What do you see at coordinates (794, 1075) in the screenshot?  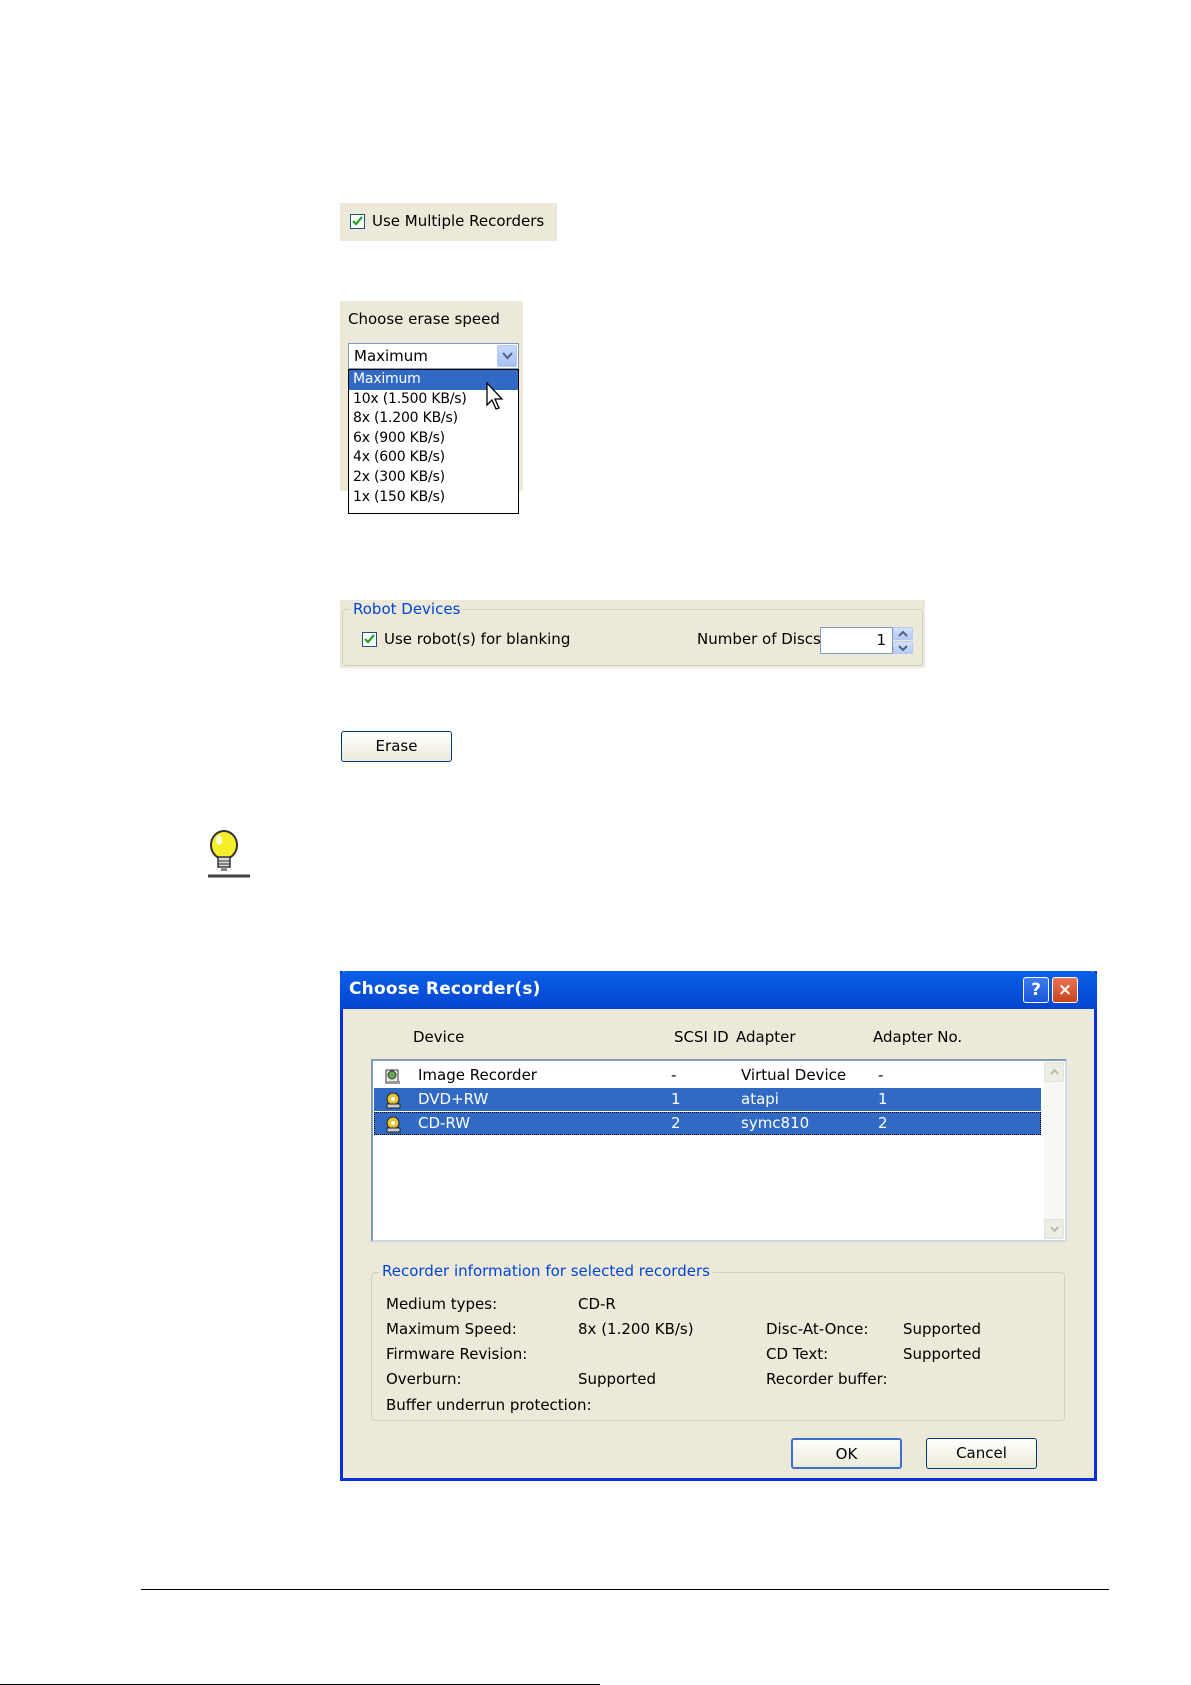 I see `adapter: Virtual Device` at bounding box center [794, 1075].